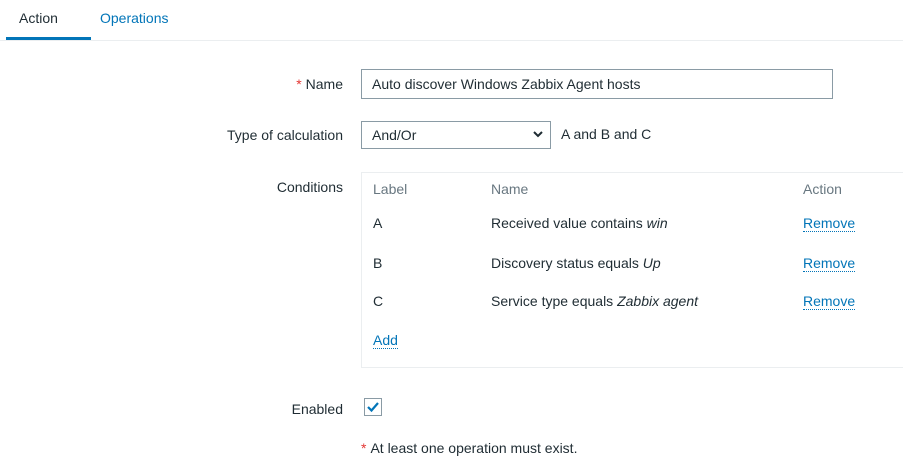 The image size is (903, 463). I want to click on condition-value-c: Zabbix agent, so click(658, 301).